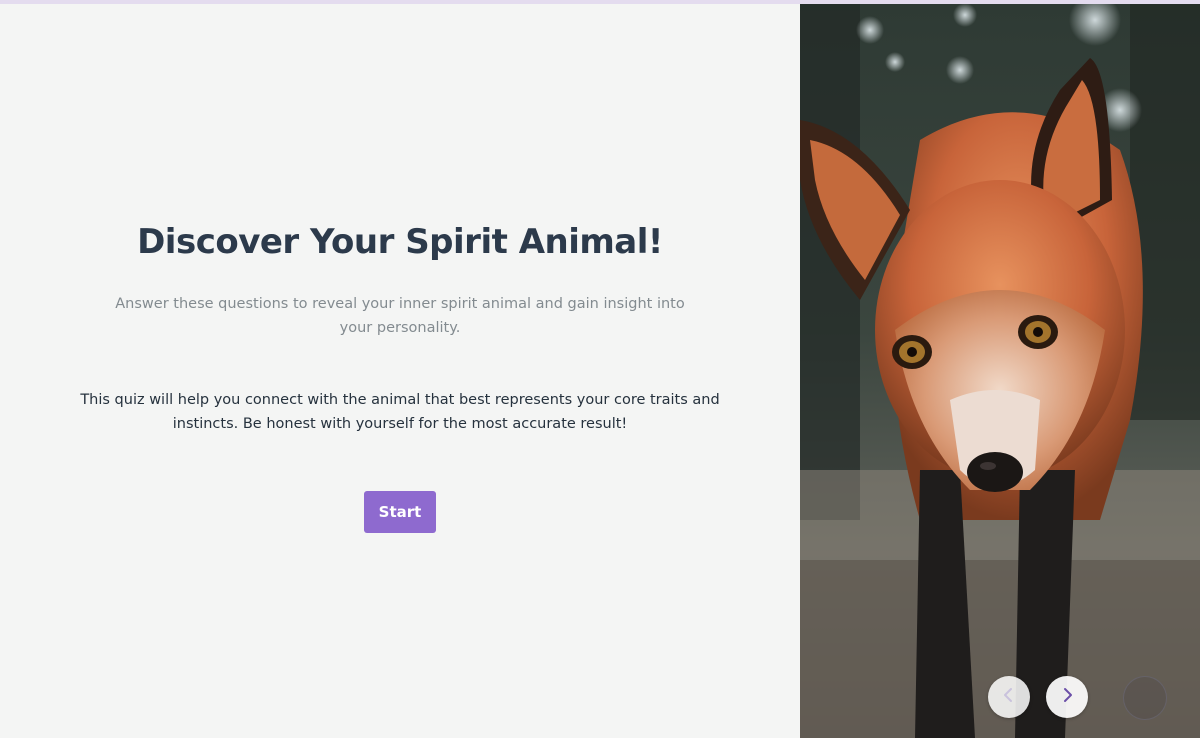  I want to click on next-button, so click(1067, 697).